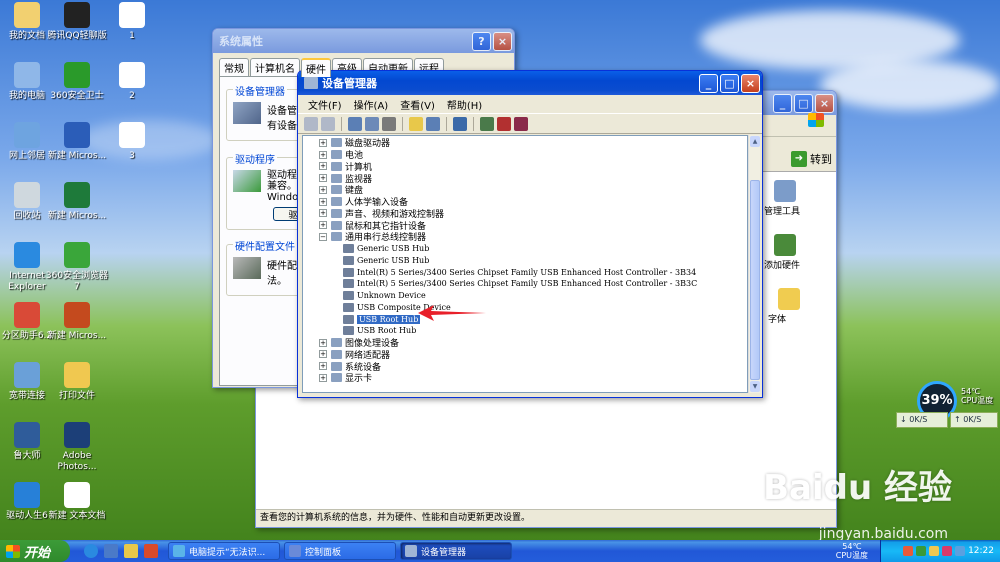 This screenshot has height=562, width=1000. Describe the element at coordinates (417, 104) in the screenshot. I see `menu-item: 查看(V)` at that location.